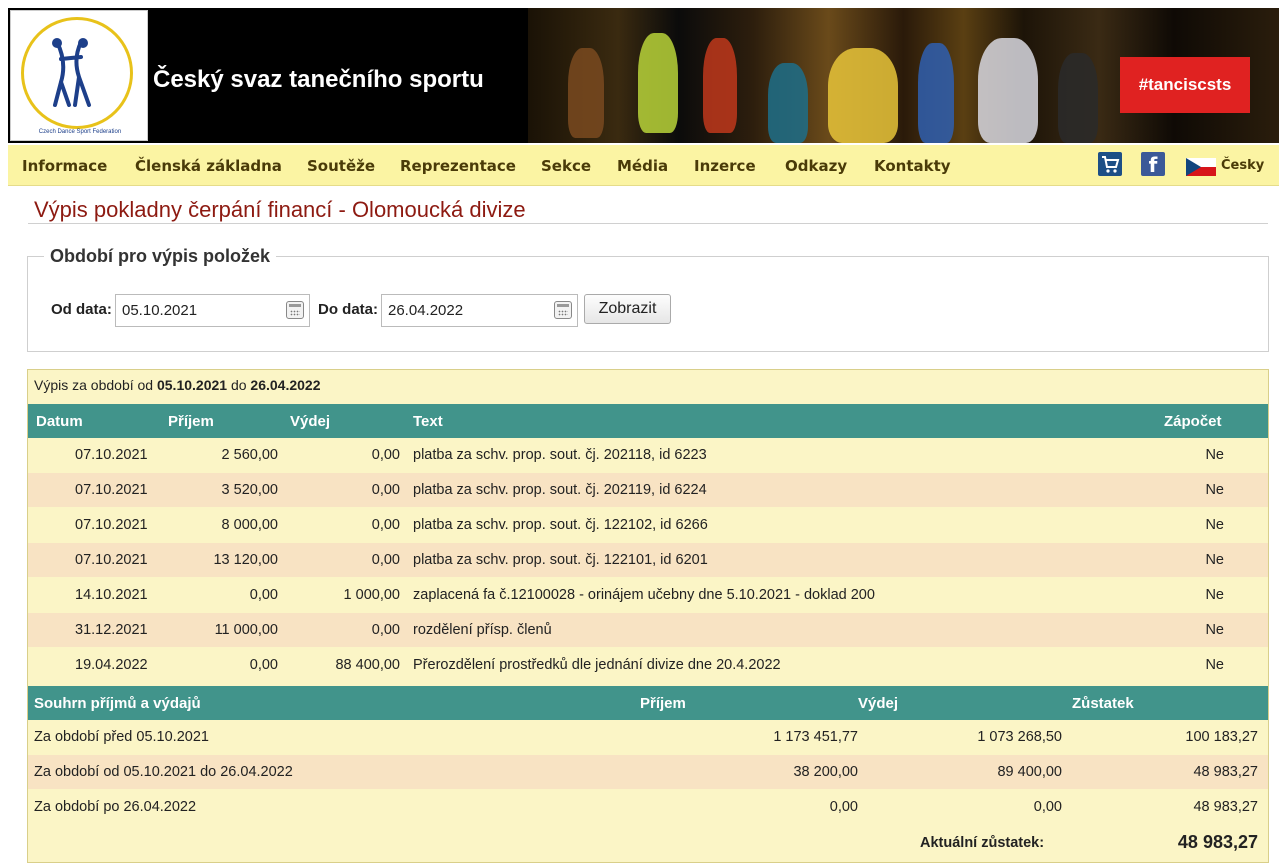 This screenshot has width=1279, height=863. I want to click on column-header-text: Text, so click(428, 421).